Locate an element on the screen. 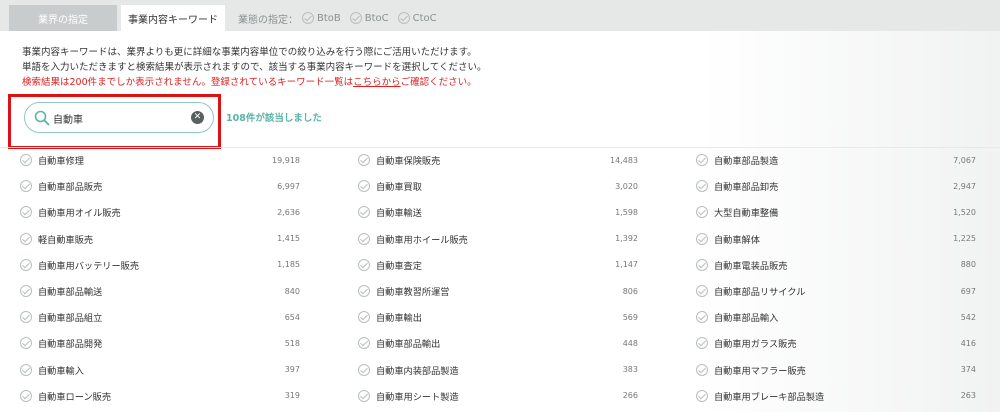 Image resolution: width=1000 pixels, height=412 pixels. keyword-item: 自動車修理 19,918 is located at coordinates (160, 160).